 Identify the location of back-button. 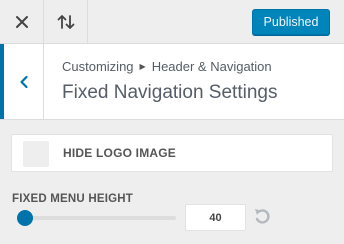
(22, 81).